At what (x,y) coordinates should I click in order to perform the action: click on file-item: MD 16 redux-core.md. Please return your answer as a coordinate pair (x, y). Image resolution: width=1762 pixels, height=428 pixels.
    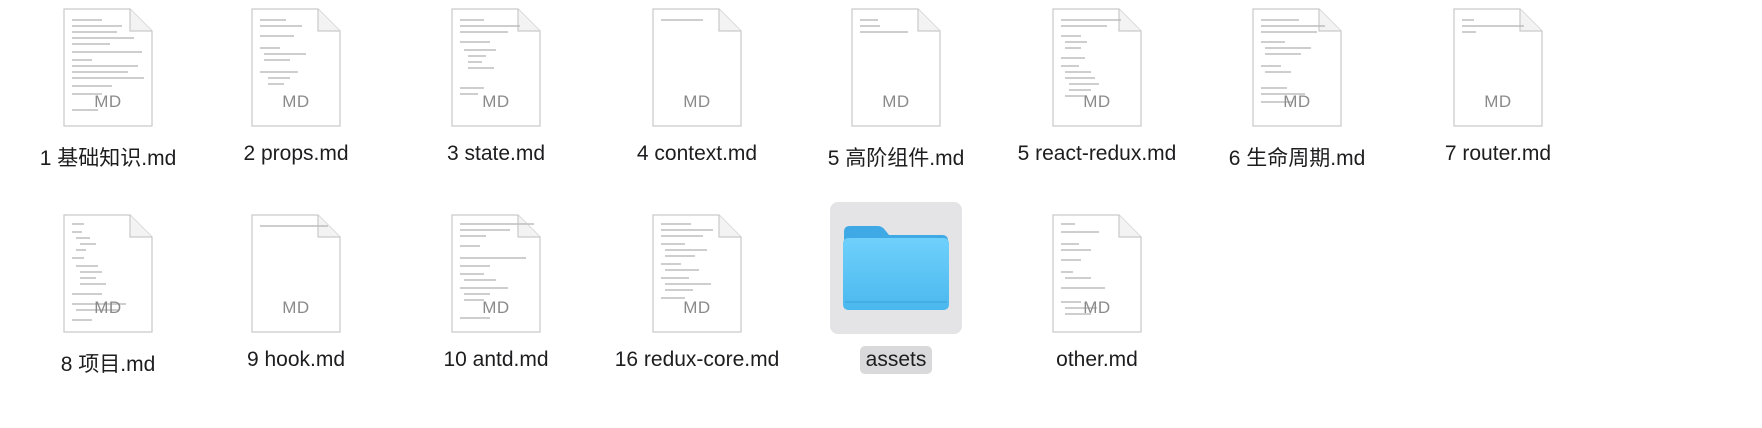
    Looking at the image, I should click on (697, 309).